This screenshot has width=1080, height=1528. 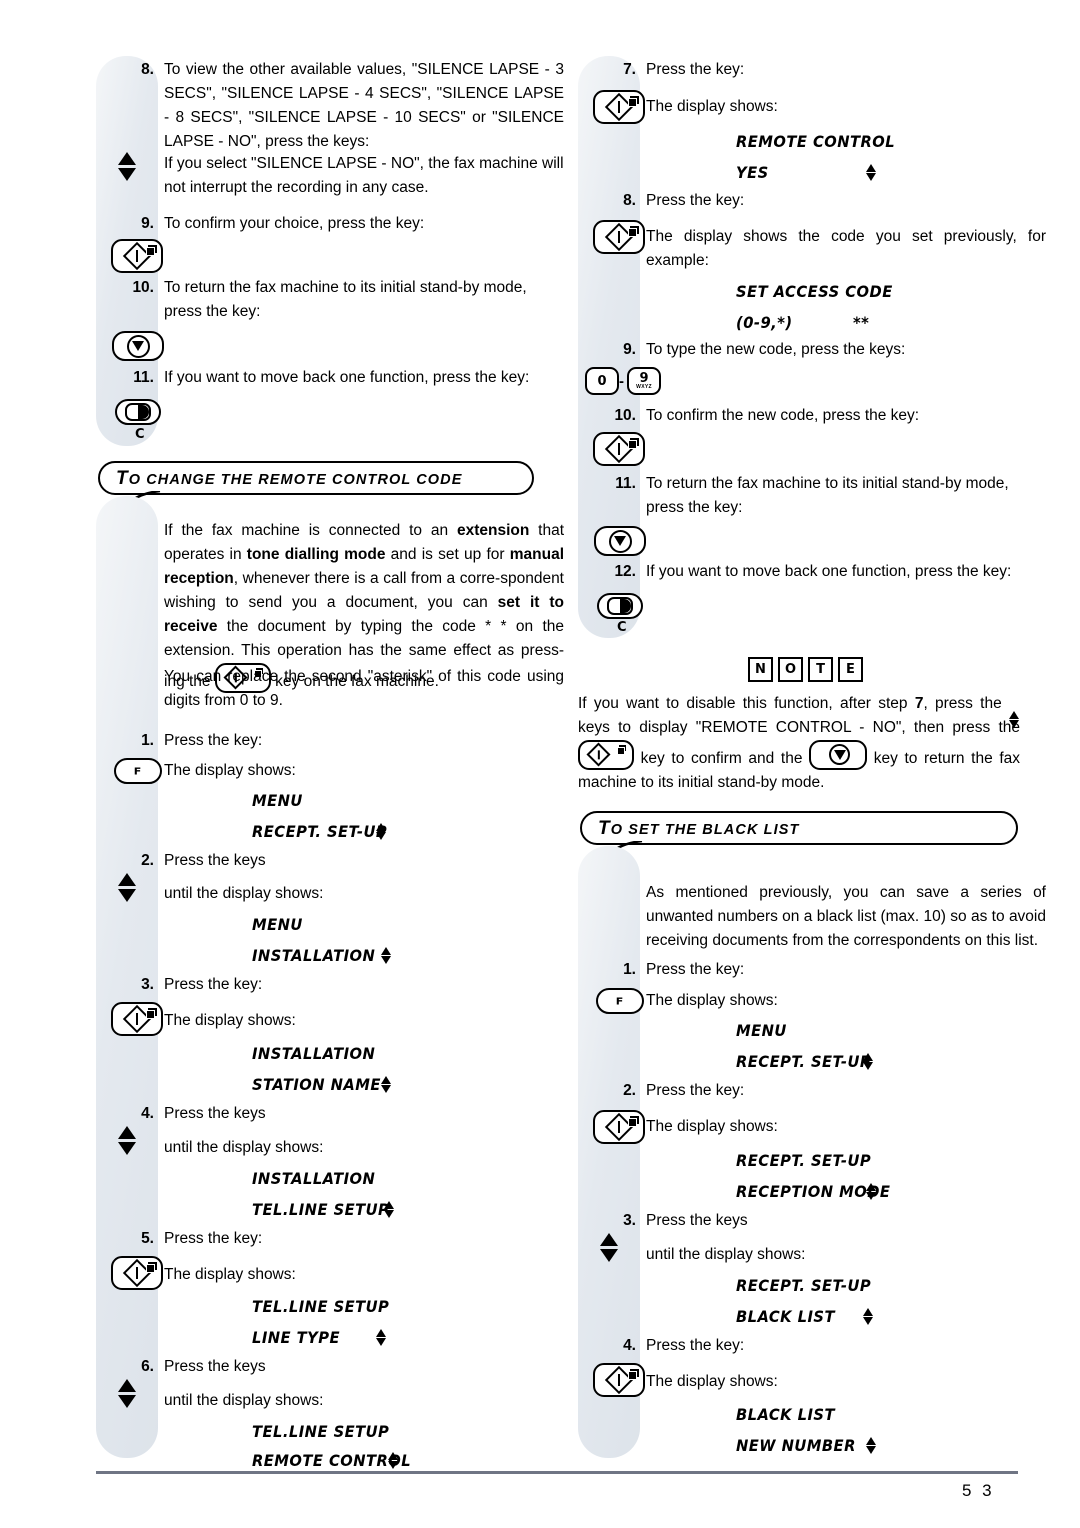 I want to click on note-badge: N O T E, so click(x=805, y=669).